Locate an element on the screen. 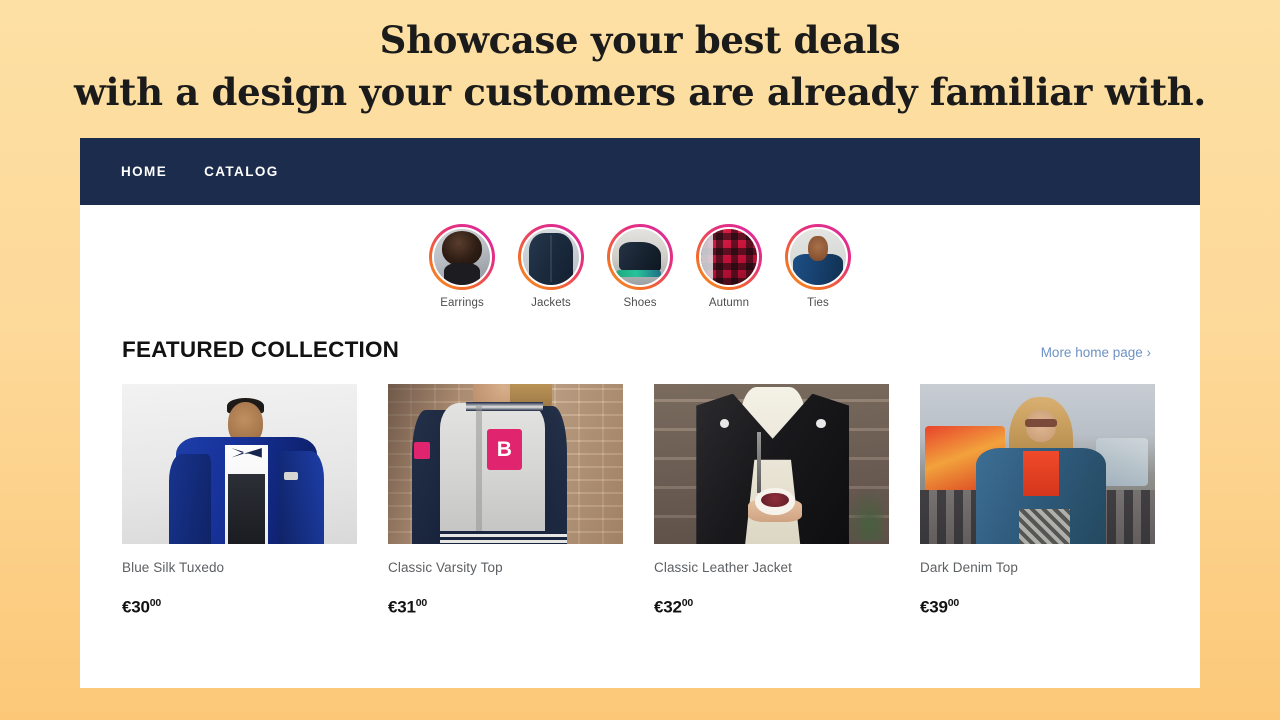  product-card: Blue Silk Tuxedo €3000 is located at coordinates (239, 501).